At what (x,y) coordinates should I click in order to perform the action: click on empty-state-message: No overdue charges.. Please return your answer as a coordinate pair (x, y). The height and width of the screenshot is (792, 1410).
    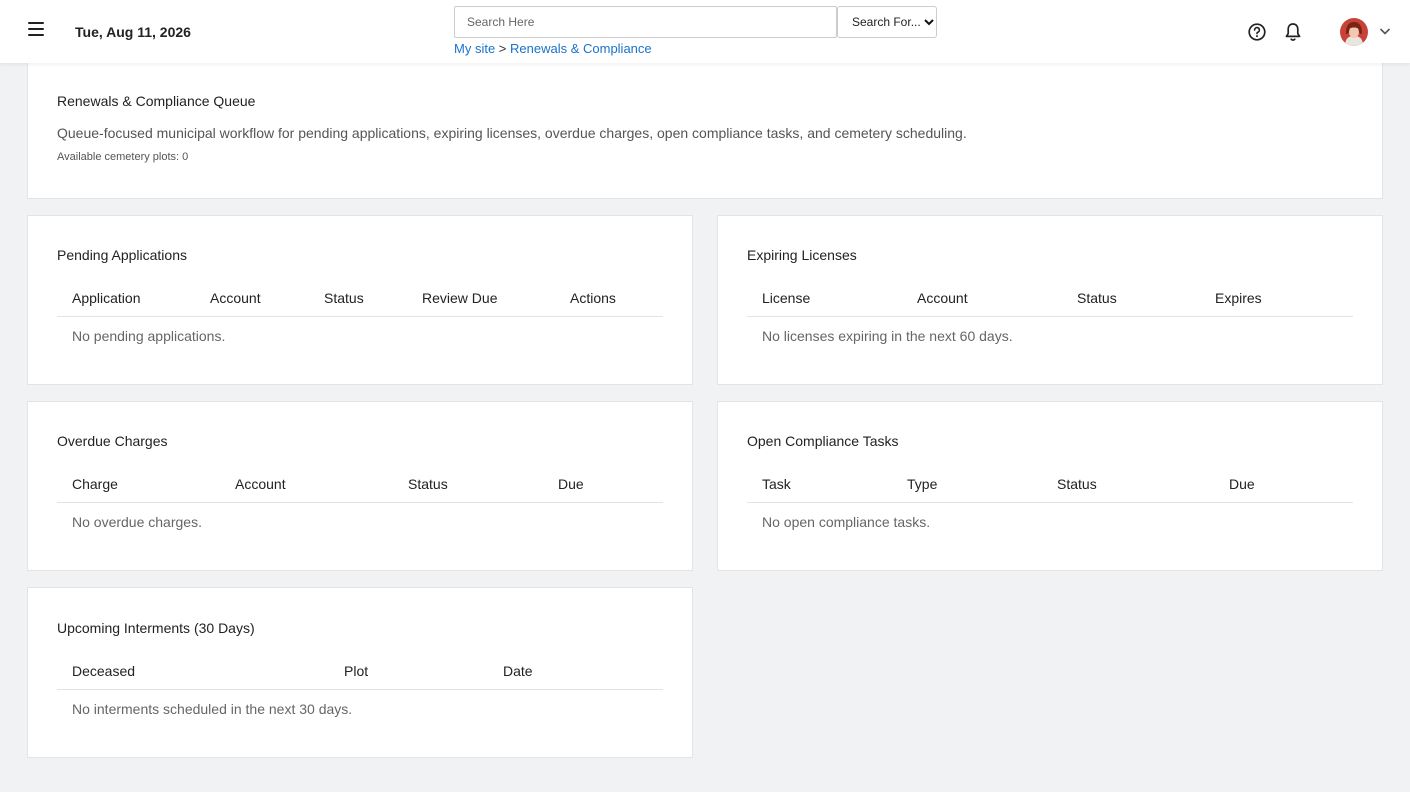
    Looking at the image, I should click on (137, 522).